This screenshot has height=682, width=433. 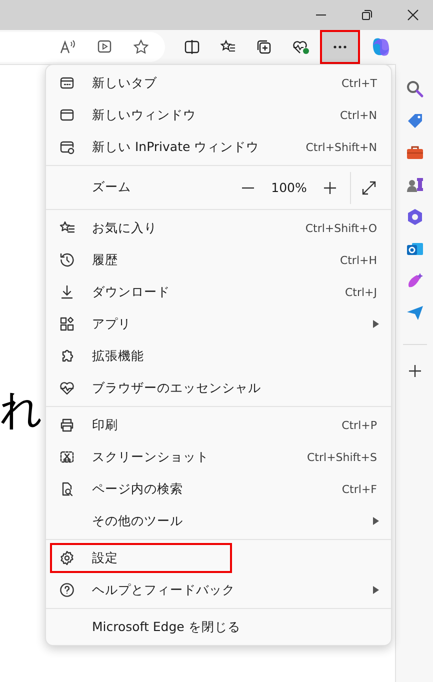 I want to click on toolbox-icon, so click(x=415, y=153).